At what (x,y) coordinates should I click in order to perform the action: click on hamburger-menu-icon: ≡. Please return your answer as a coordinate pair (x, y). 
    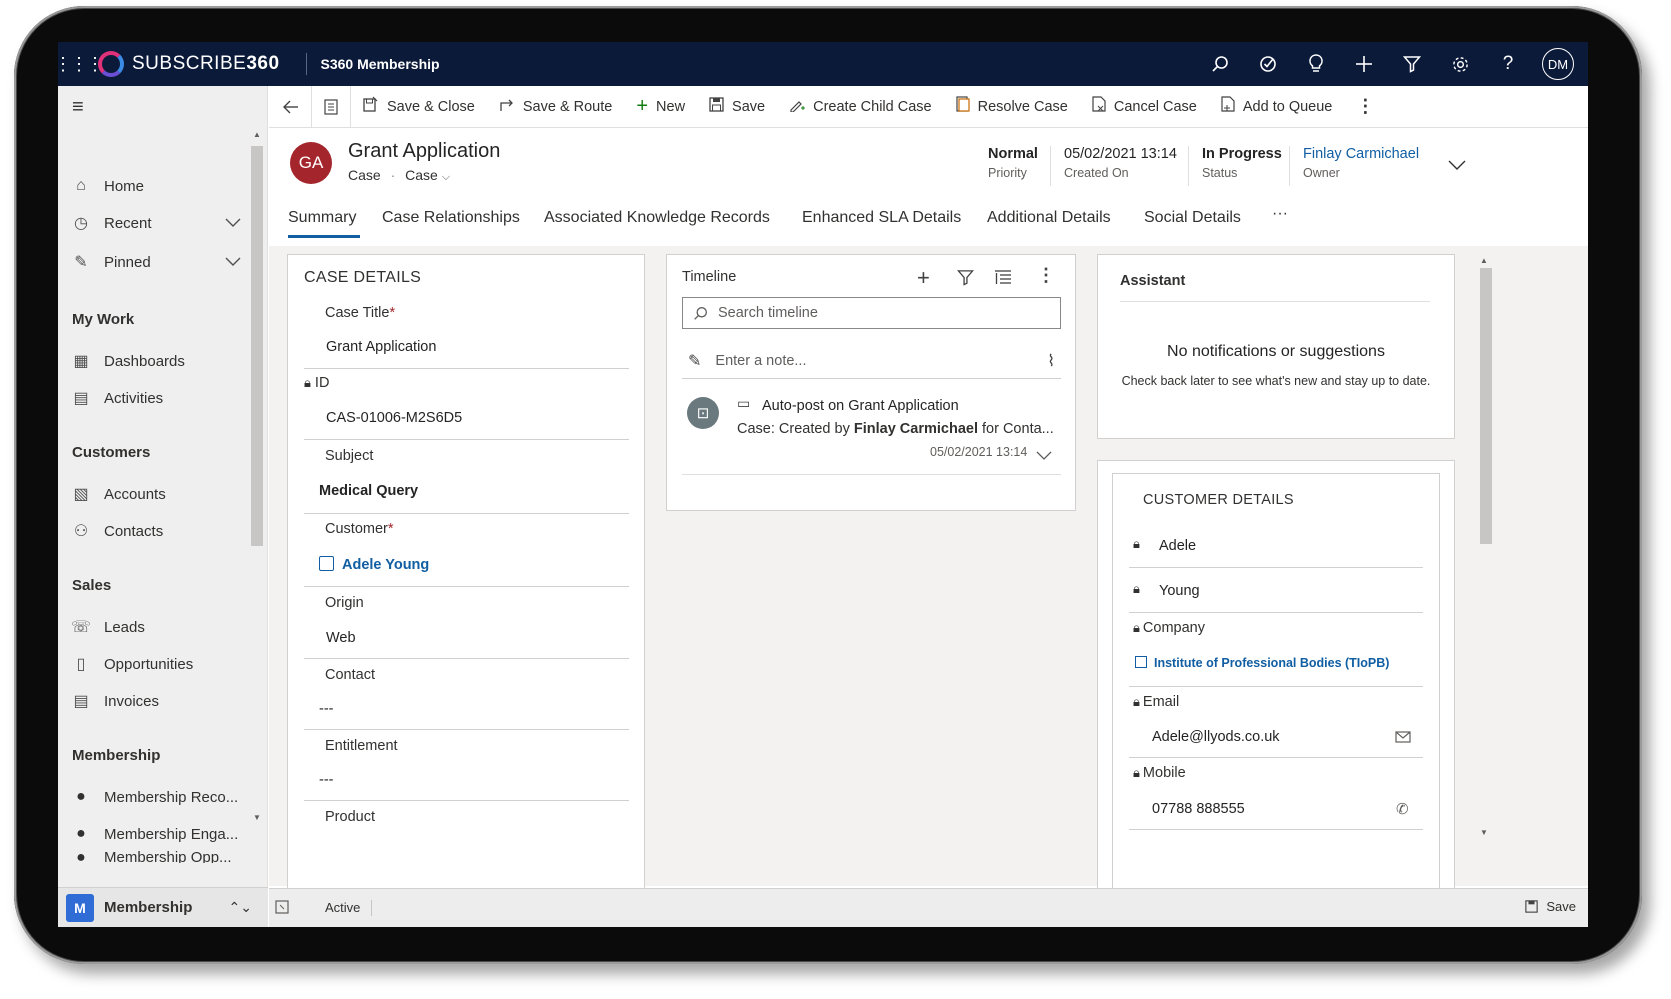
    Looking at the image, I should click on (78, 107).